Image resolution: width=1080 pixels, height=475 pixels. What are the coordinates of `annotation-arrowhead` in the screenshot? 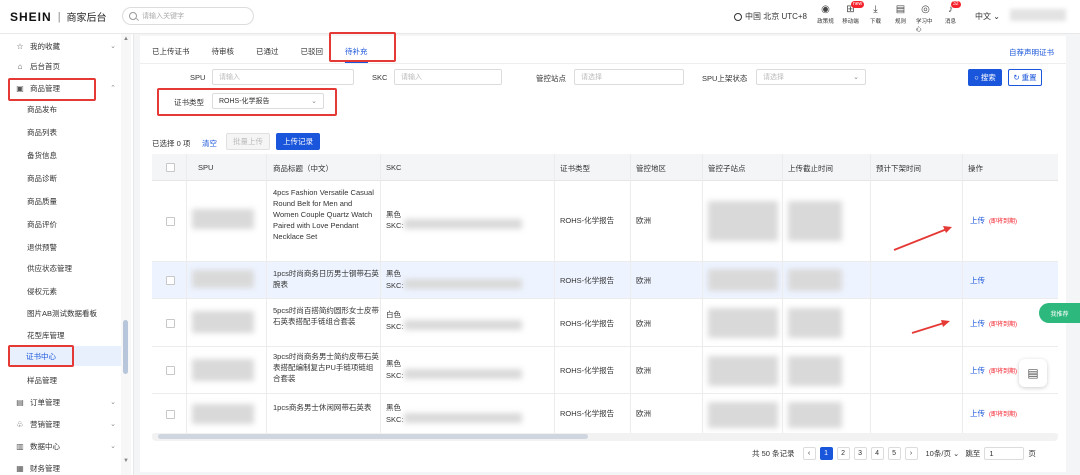 It's located at (945, 323).